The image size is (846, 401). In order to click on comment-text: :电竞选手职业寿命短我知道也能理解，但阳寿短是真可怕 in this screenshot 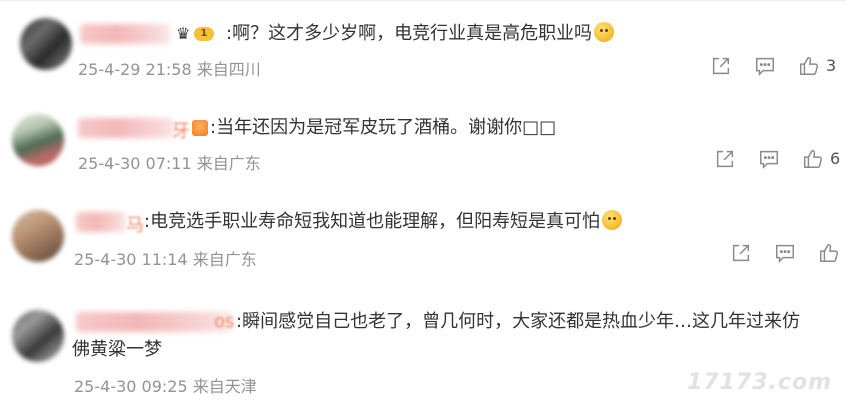, I will do `click(383, 222)`.